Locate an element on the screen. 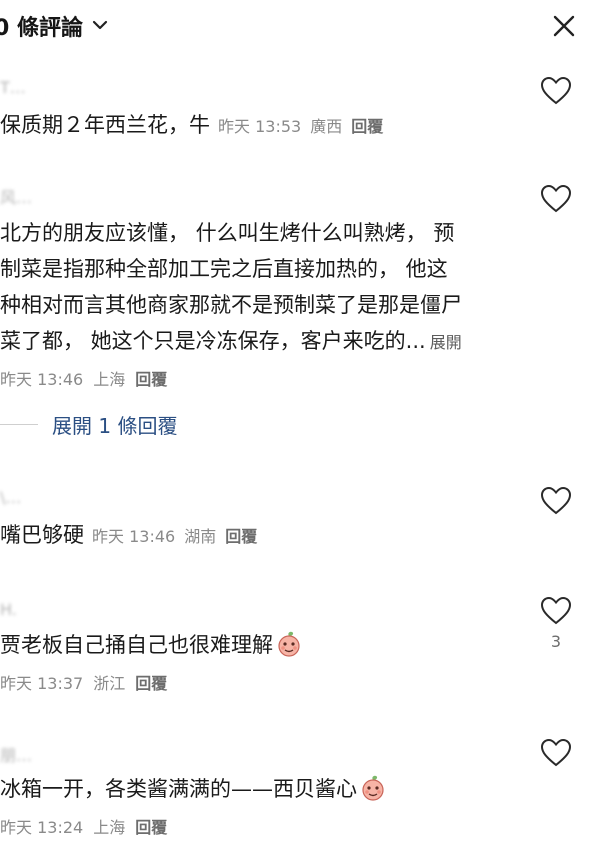 The image size is (600, 859). comment-item: T… 保质期２年西兰花，牛 昨天 13:53 廣西 回覆 is located at coordinates (300, 112).